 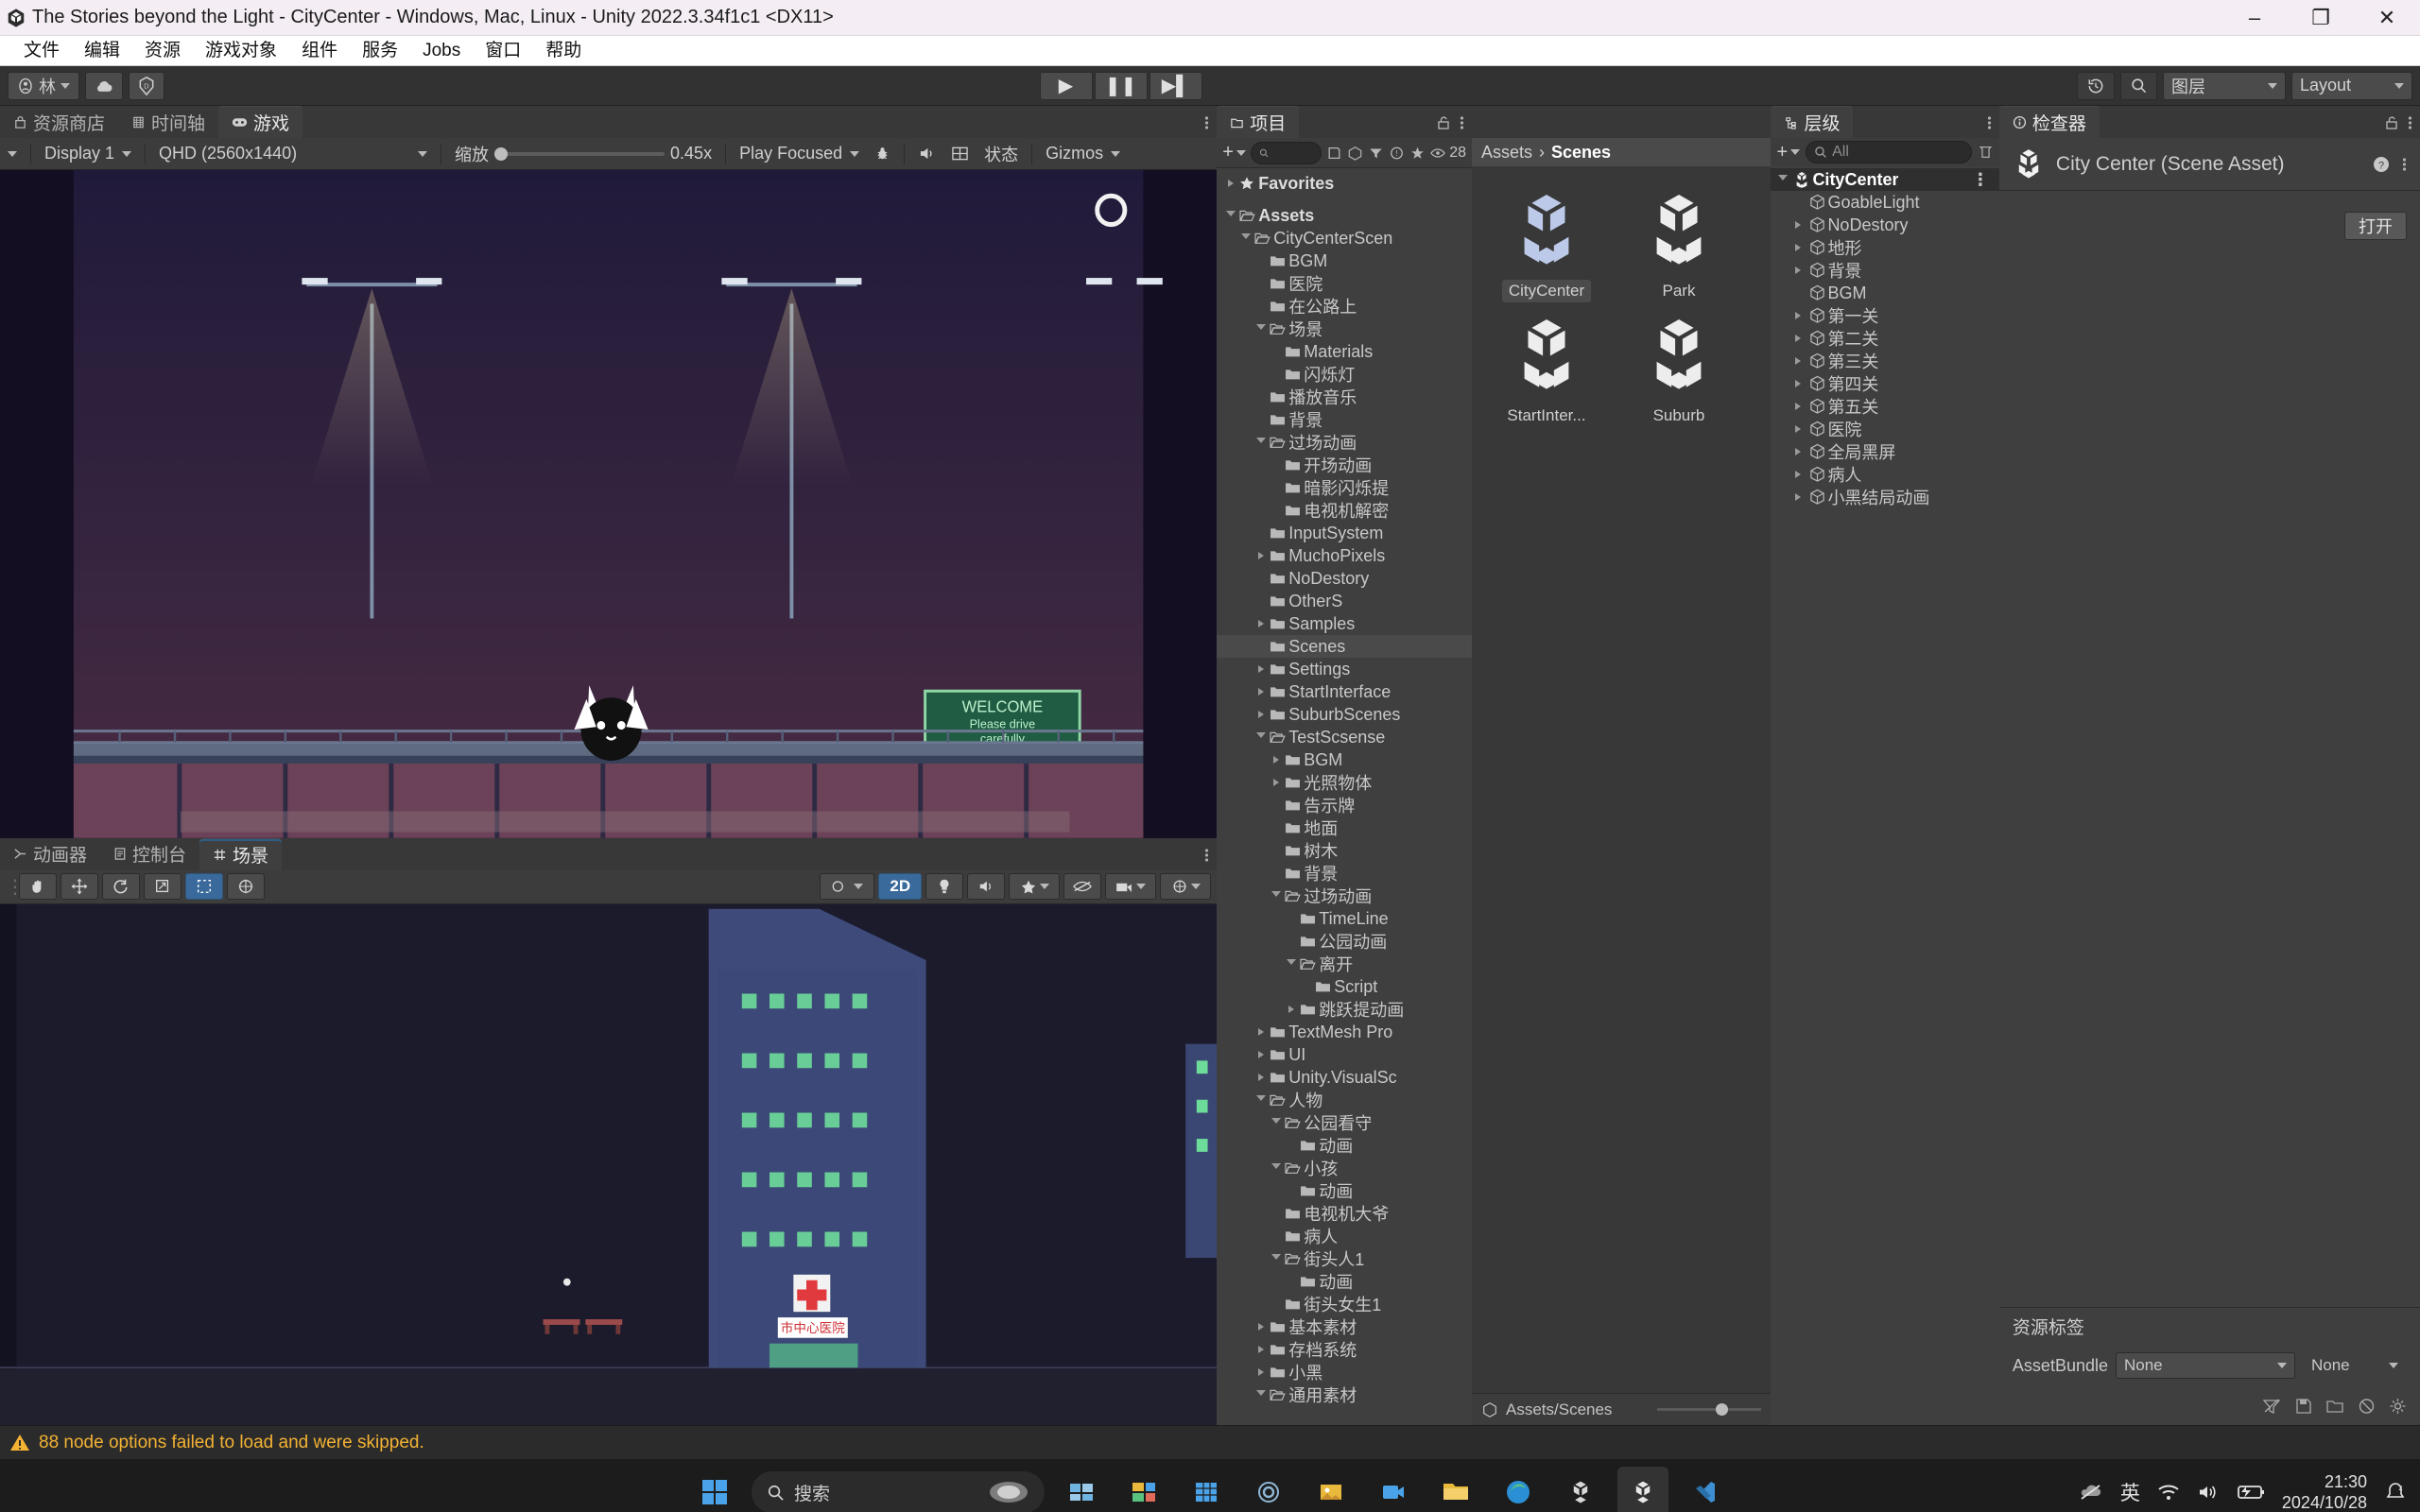 What do you see at coordinates (501, 153) in the screenshot?
I see `scale-slider-knob` at bounding box center [501, 153].